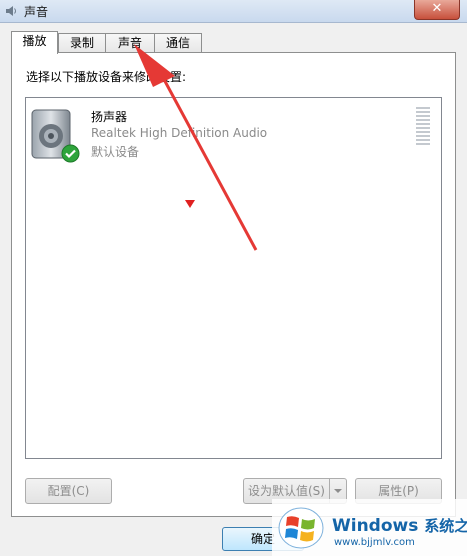  What do you see at coordinates (196, 147) in the screenshot?
I see `annotation-arrow` at bounding box center [196, 147].